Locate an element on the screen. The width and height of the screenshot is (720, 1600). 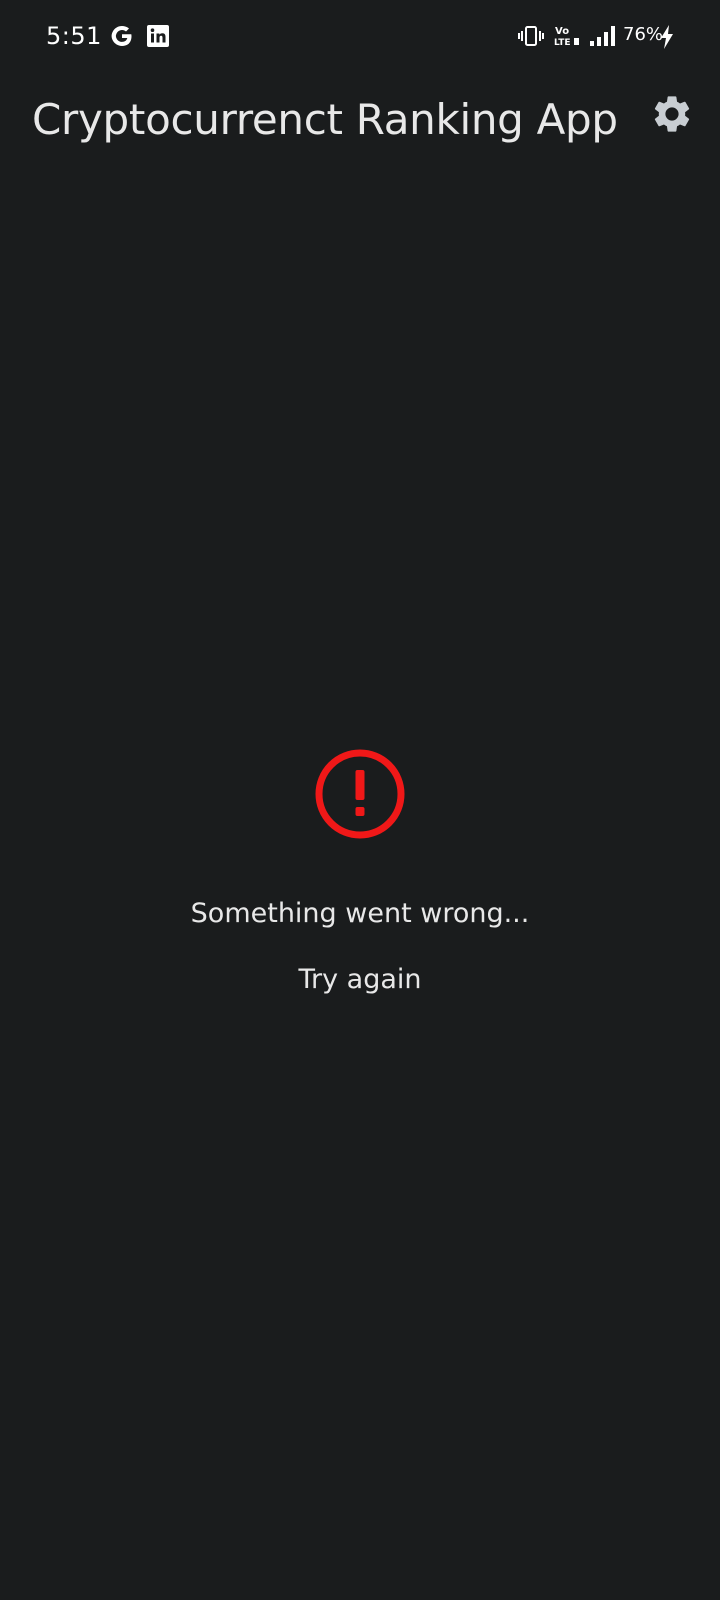
charging-icon is located at coordinates (667, 37).